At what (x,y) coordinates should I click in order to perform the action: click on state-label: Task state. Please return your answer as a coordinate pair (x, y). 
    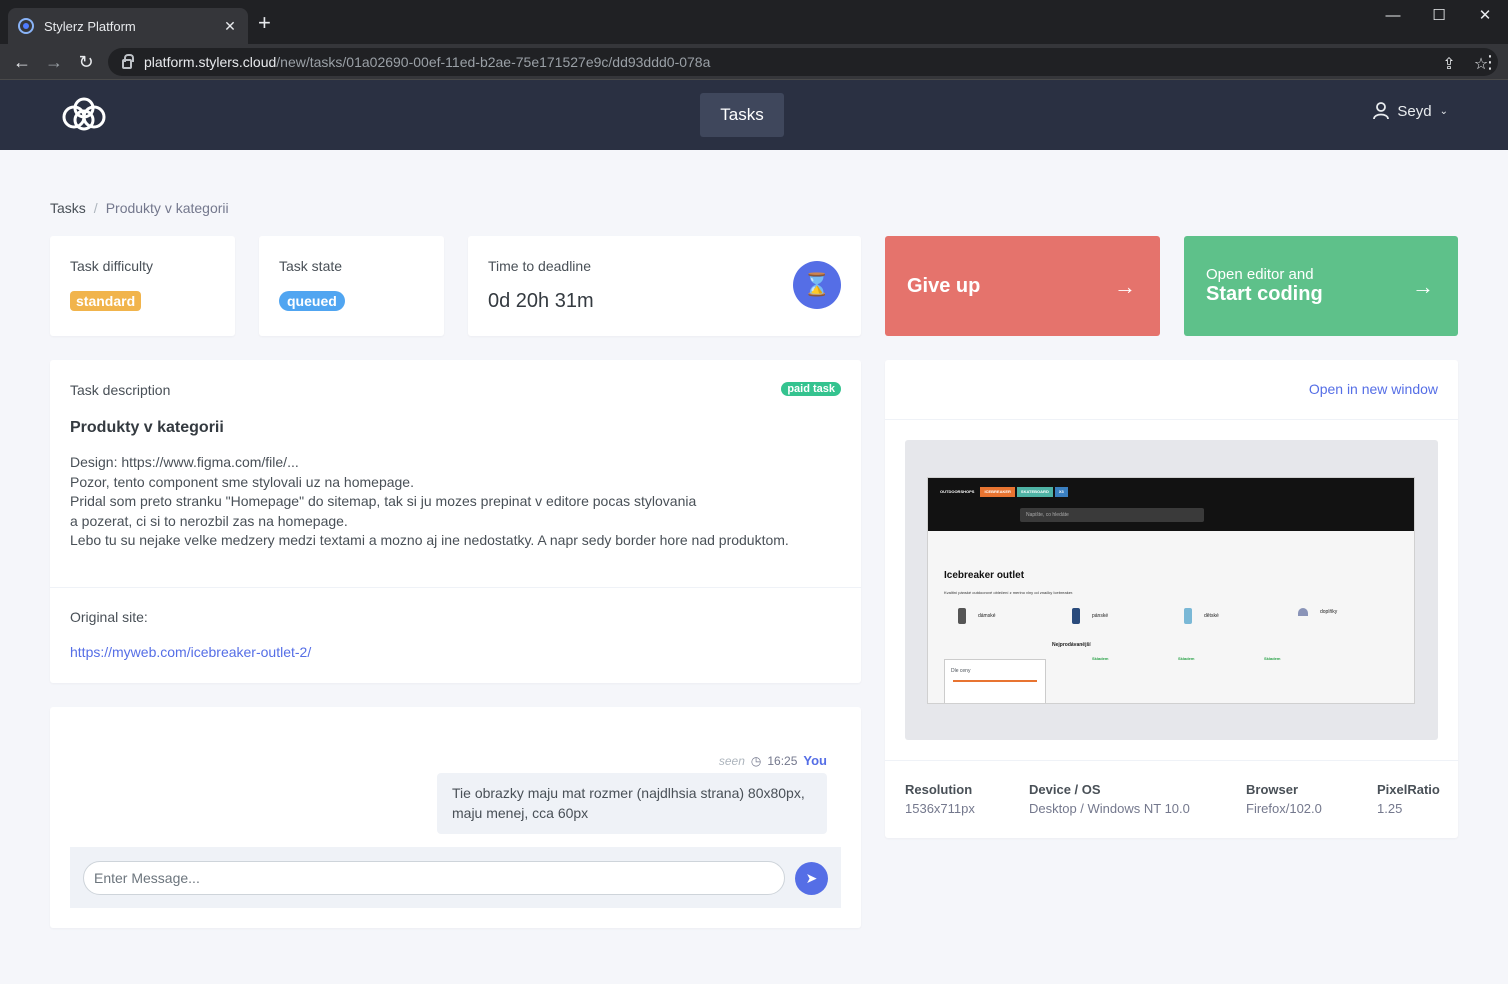
    Looking at the image, I should click on (311, 266).